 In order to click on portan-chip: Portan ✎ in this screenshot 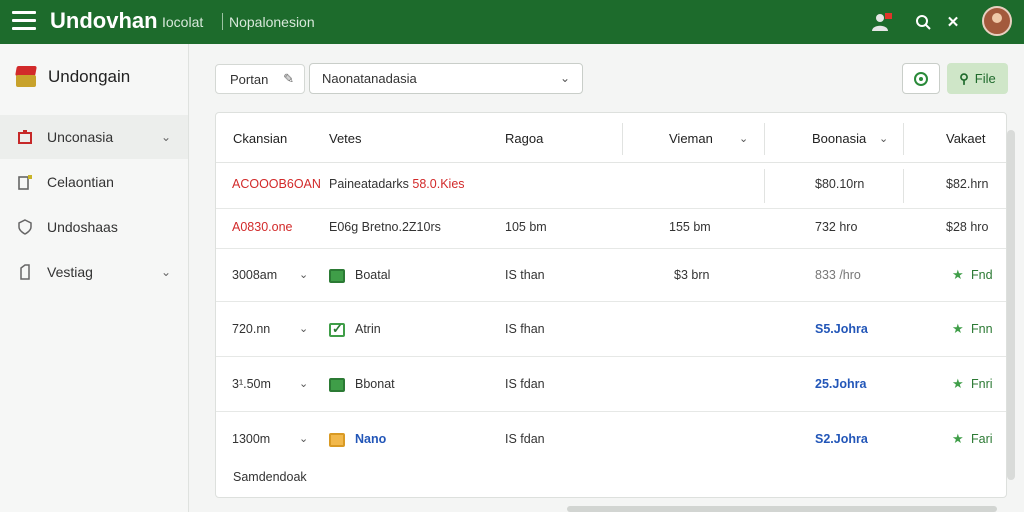, I will do `click(260, 79)`.